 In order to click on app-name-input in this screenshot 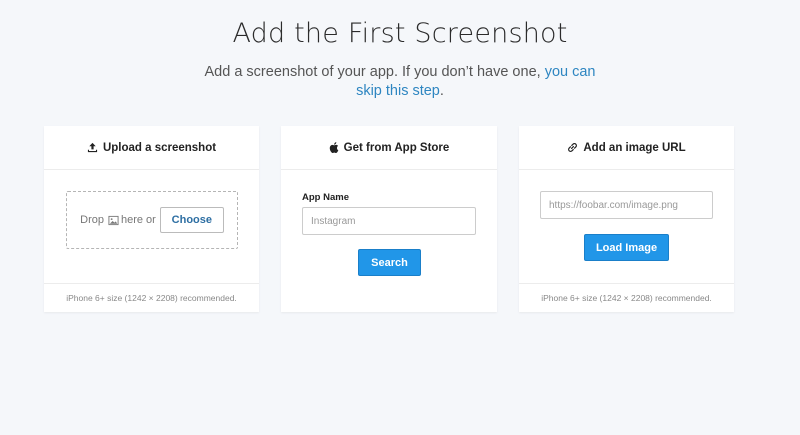, I will do `click(389, 221)`.